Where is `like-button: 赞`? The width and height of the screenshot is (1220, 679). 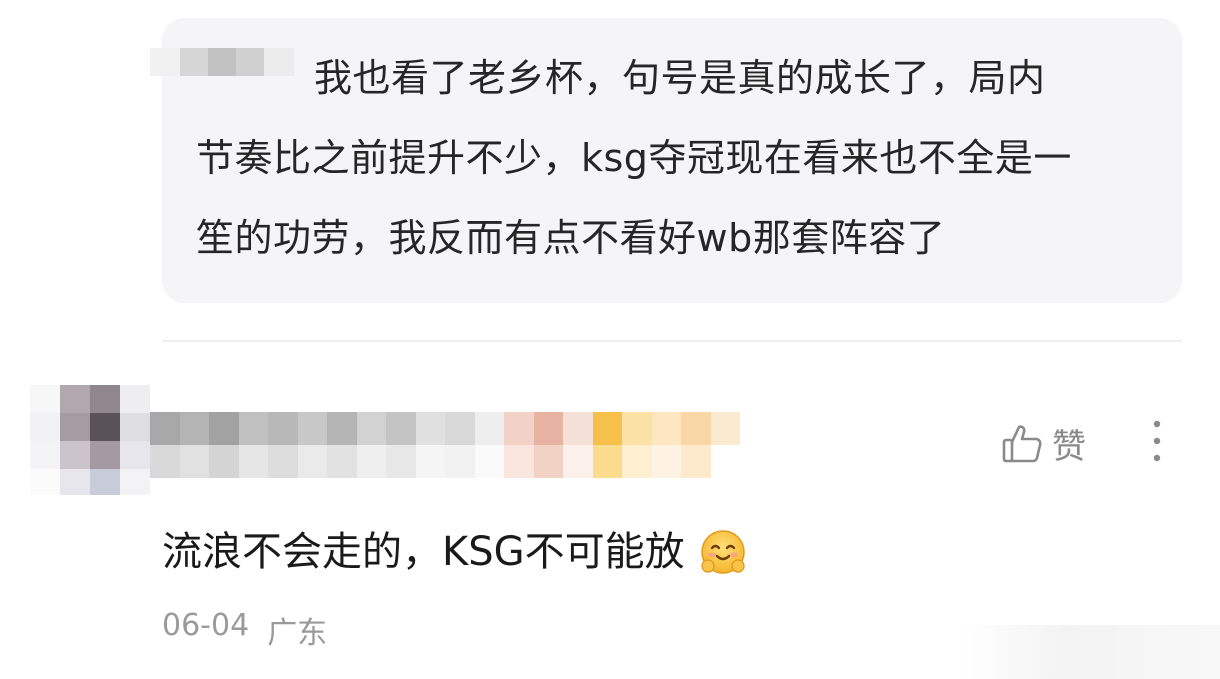
like-button: 赞 is located at coordinates (1043, 443).